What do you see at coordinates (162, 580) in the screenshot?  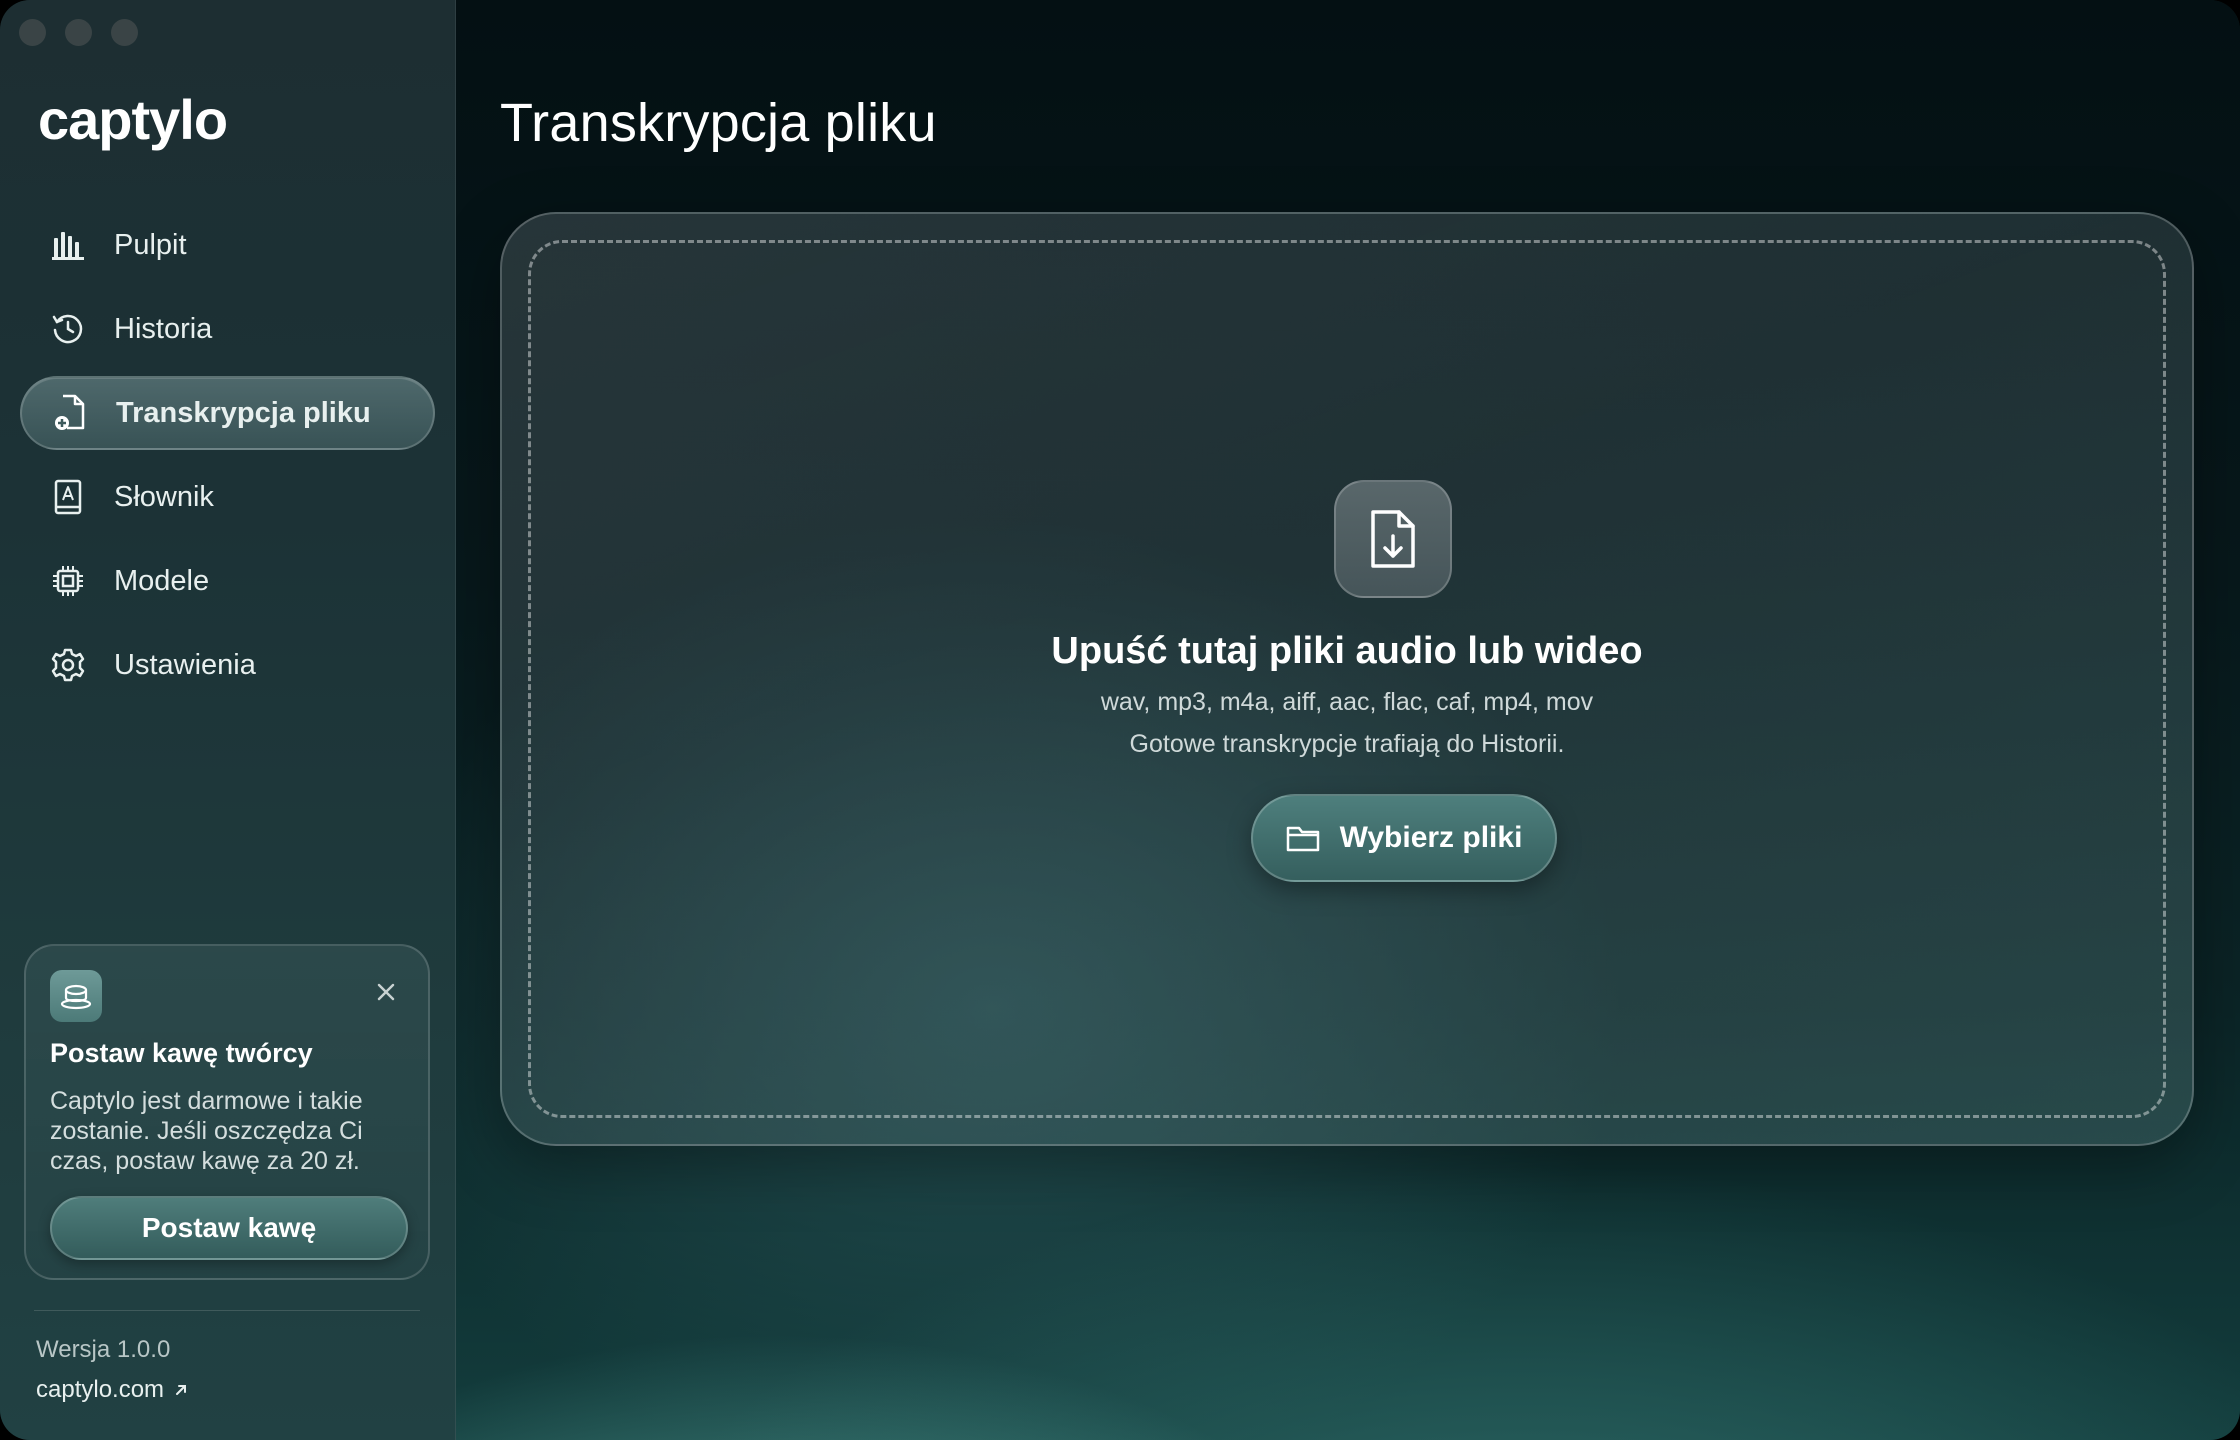 I see `sidebar-item-label: Modele` at bounding box center [162, 580].